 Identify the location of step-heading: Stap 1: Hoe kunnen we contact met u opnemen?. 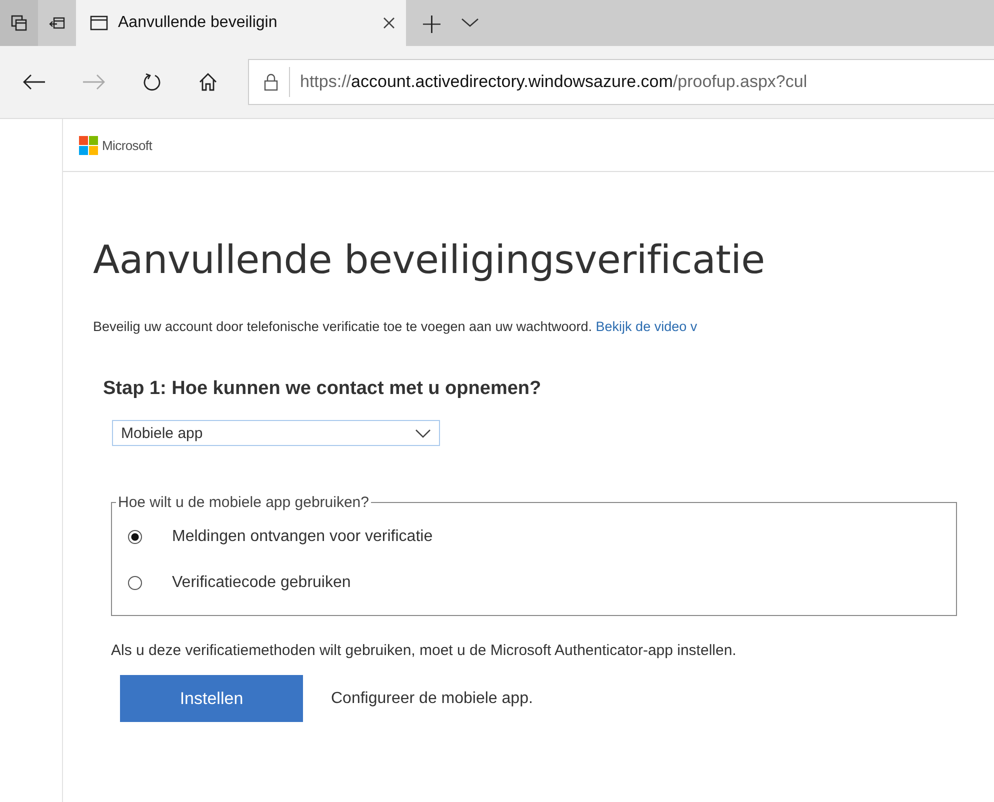
(322, 389).